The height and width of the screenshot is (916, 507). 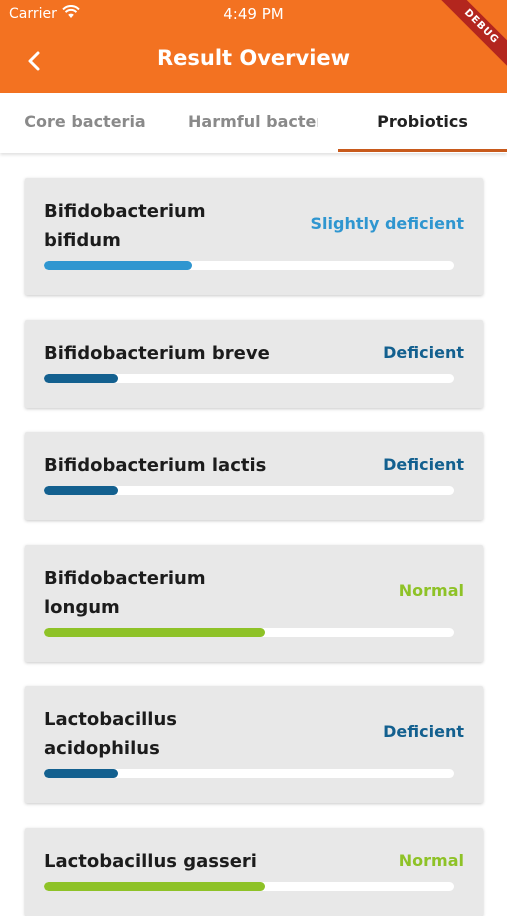 What do you see at coordinates (85, 123) in the screenshot?
I see `tab-core-bacteria: Core bacteria` at bounding box center [85, 123].